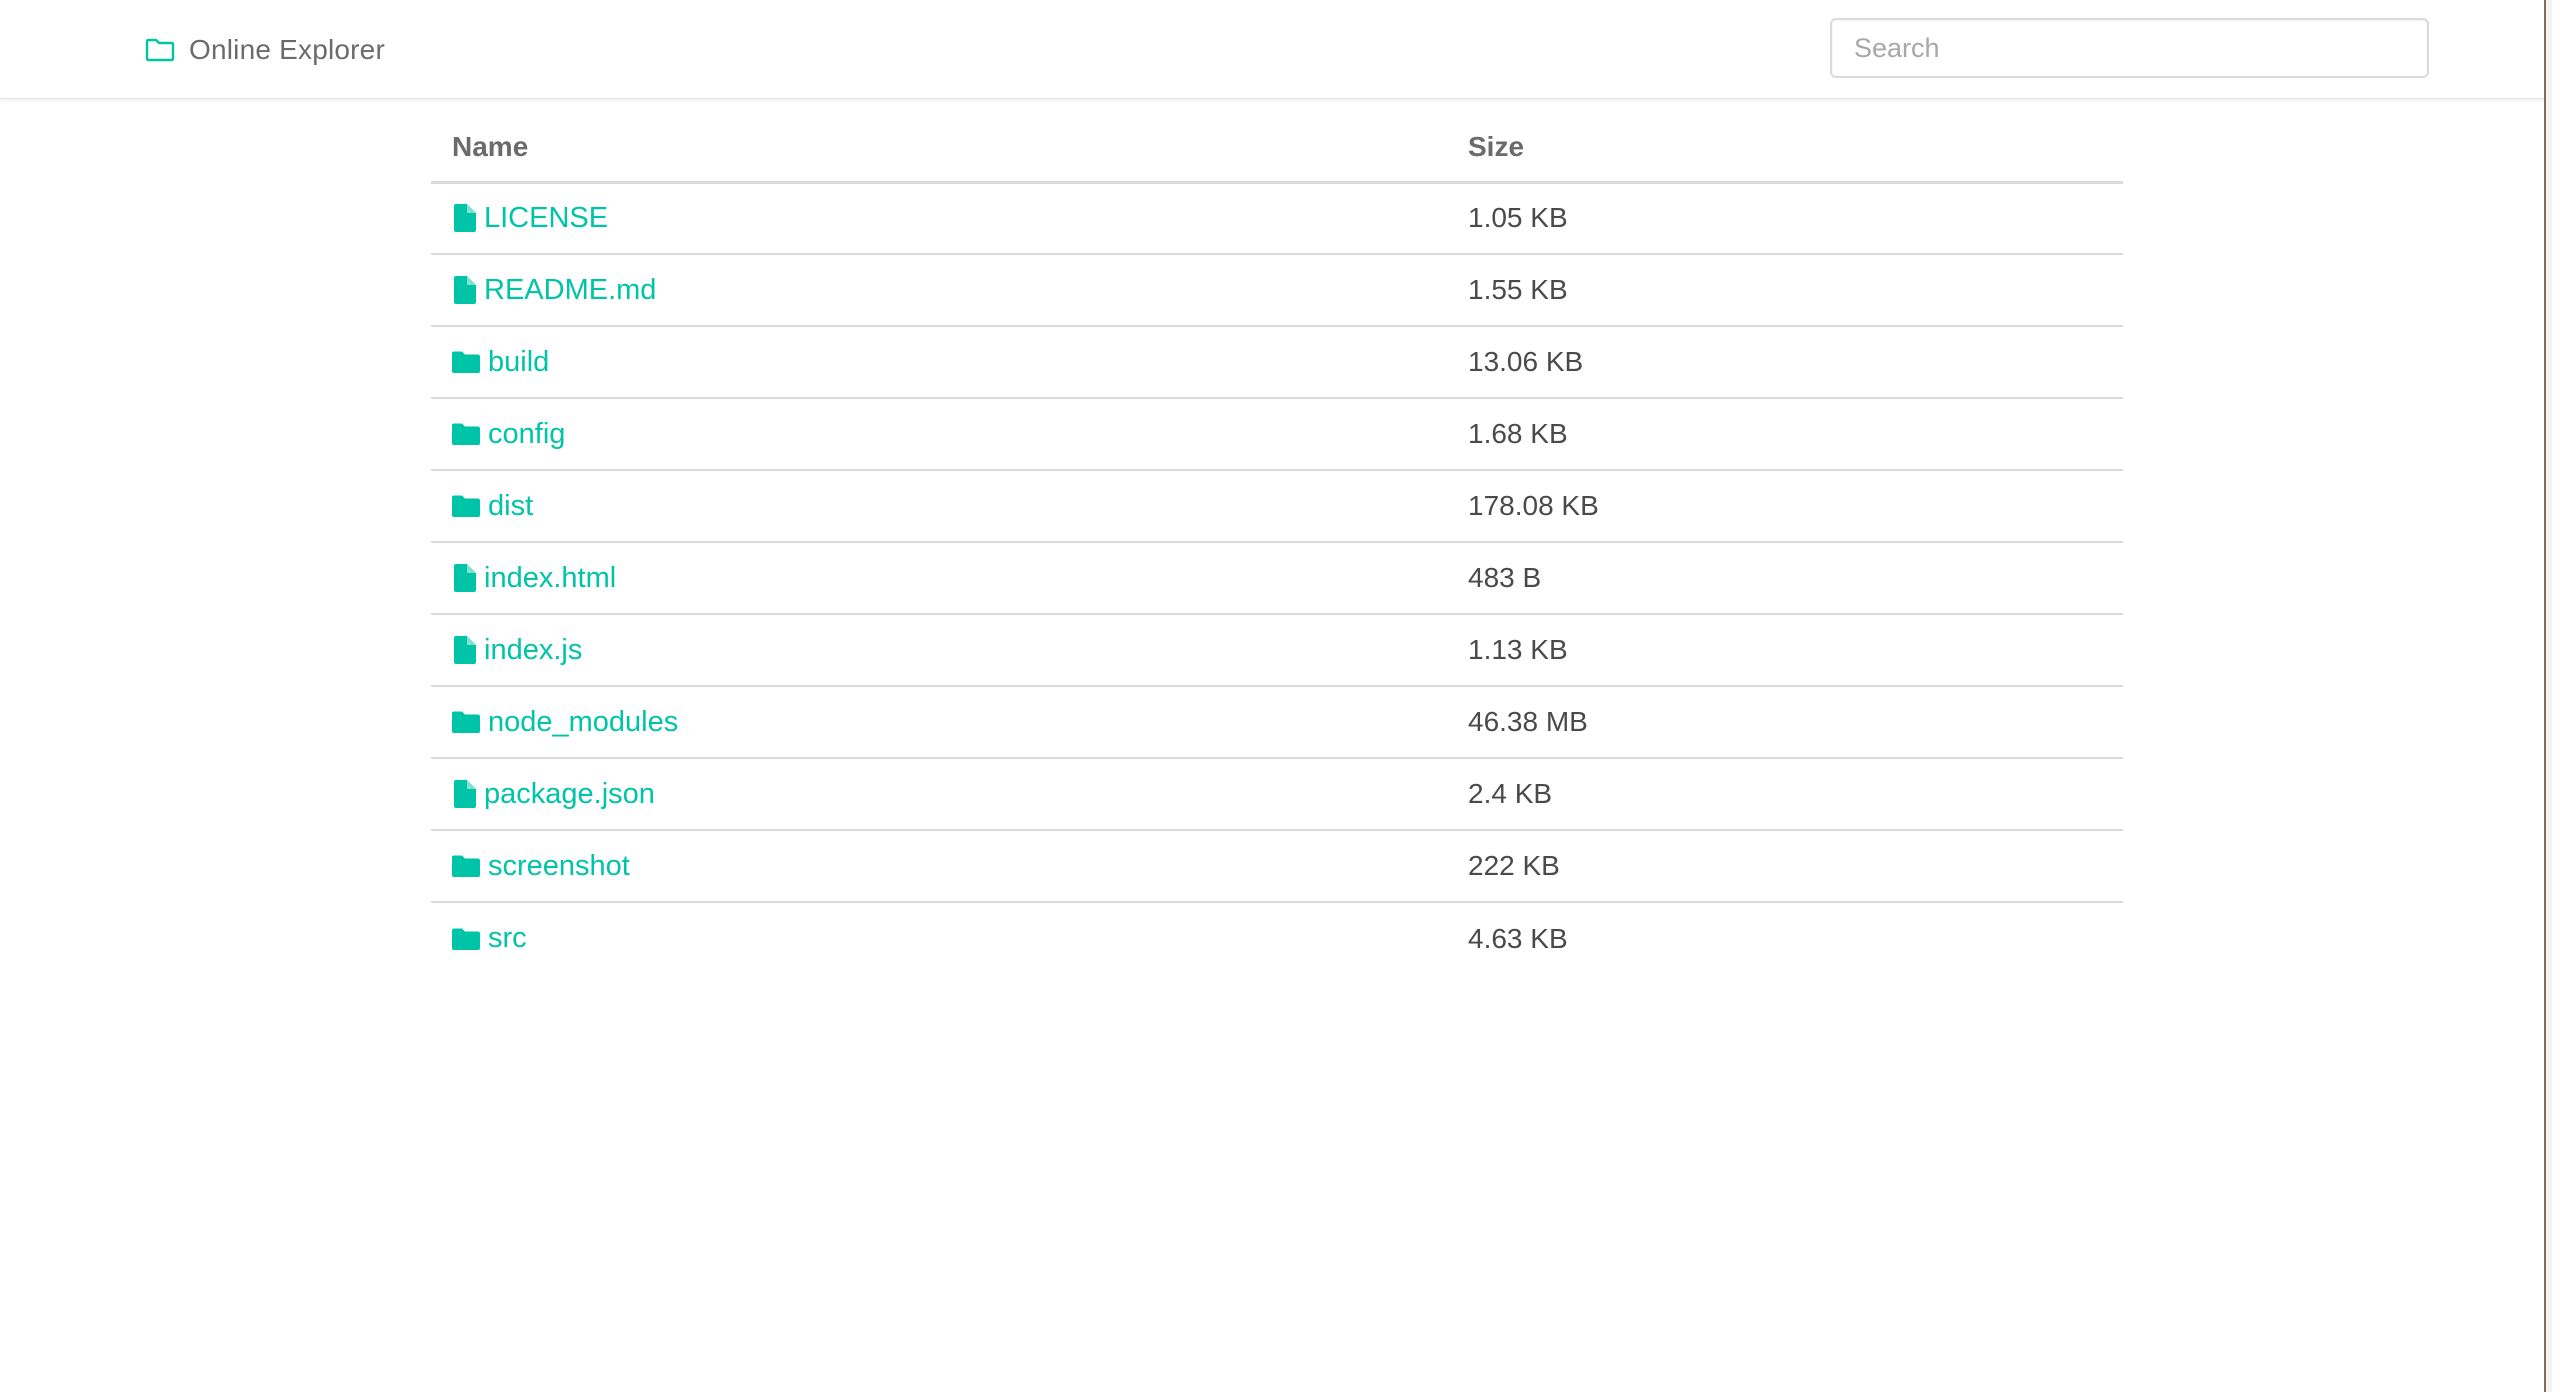 The image size is (2560, 1392). I want to click on name-cell-content: index.js, so click(939, 650).